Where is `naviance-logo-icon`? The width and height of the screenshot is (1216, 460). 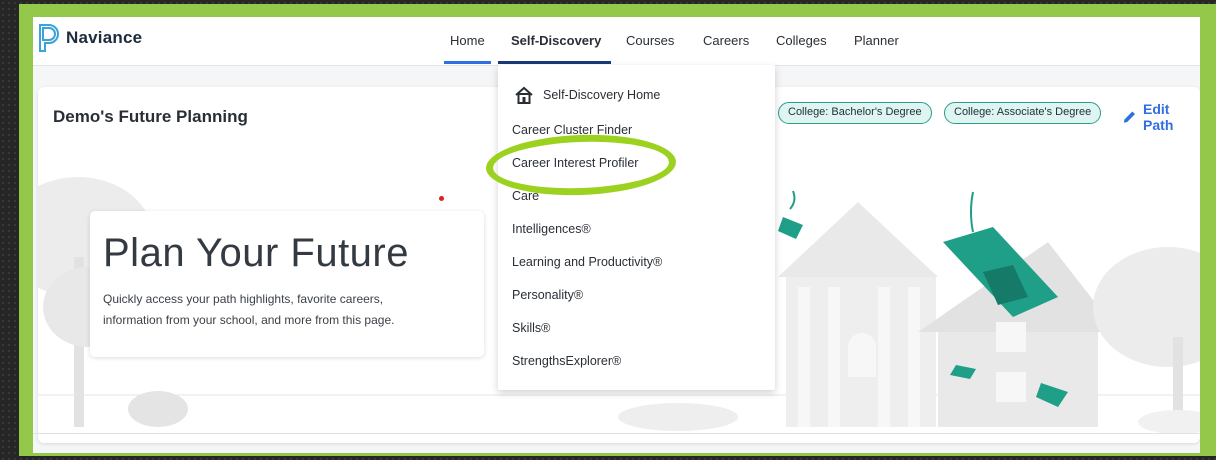
naviance-logo-icon is located at coordinates (49, 38).